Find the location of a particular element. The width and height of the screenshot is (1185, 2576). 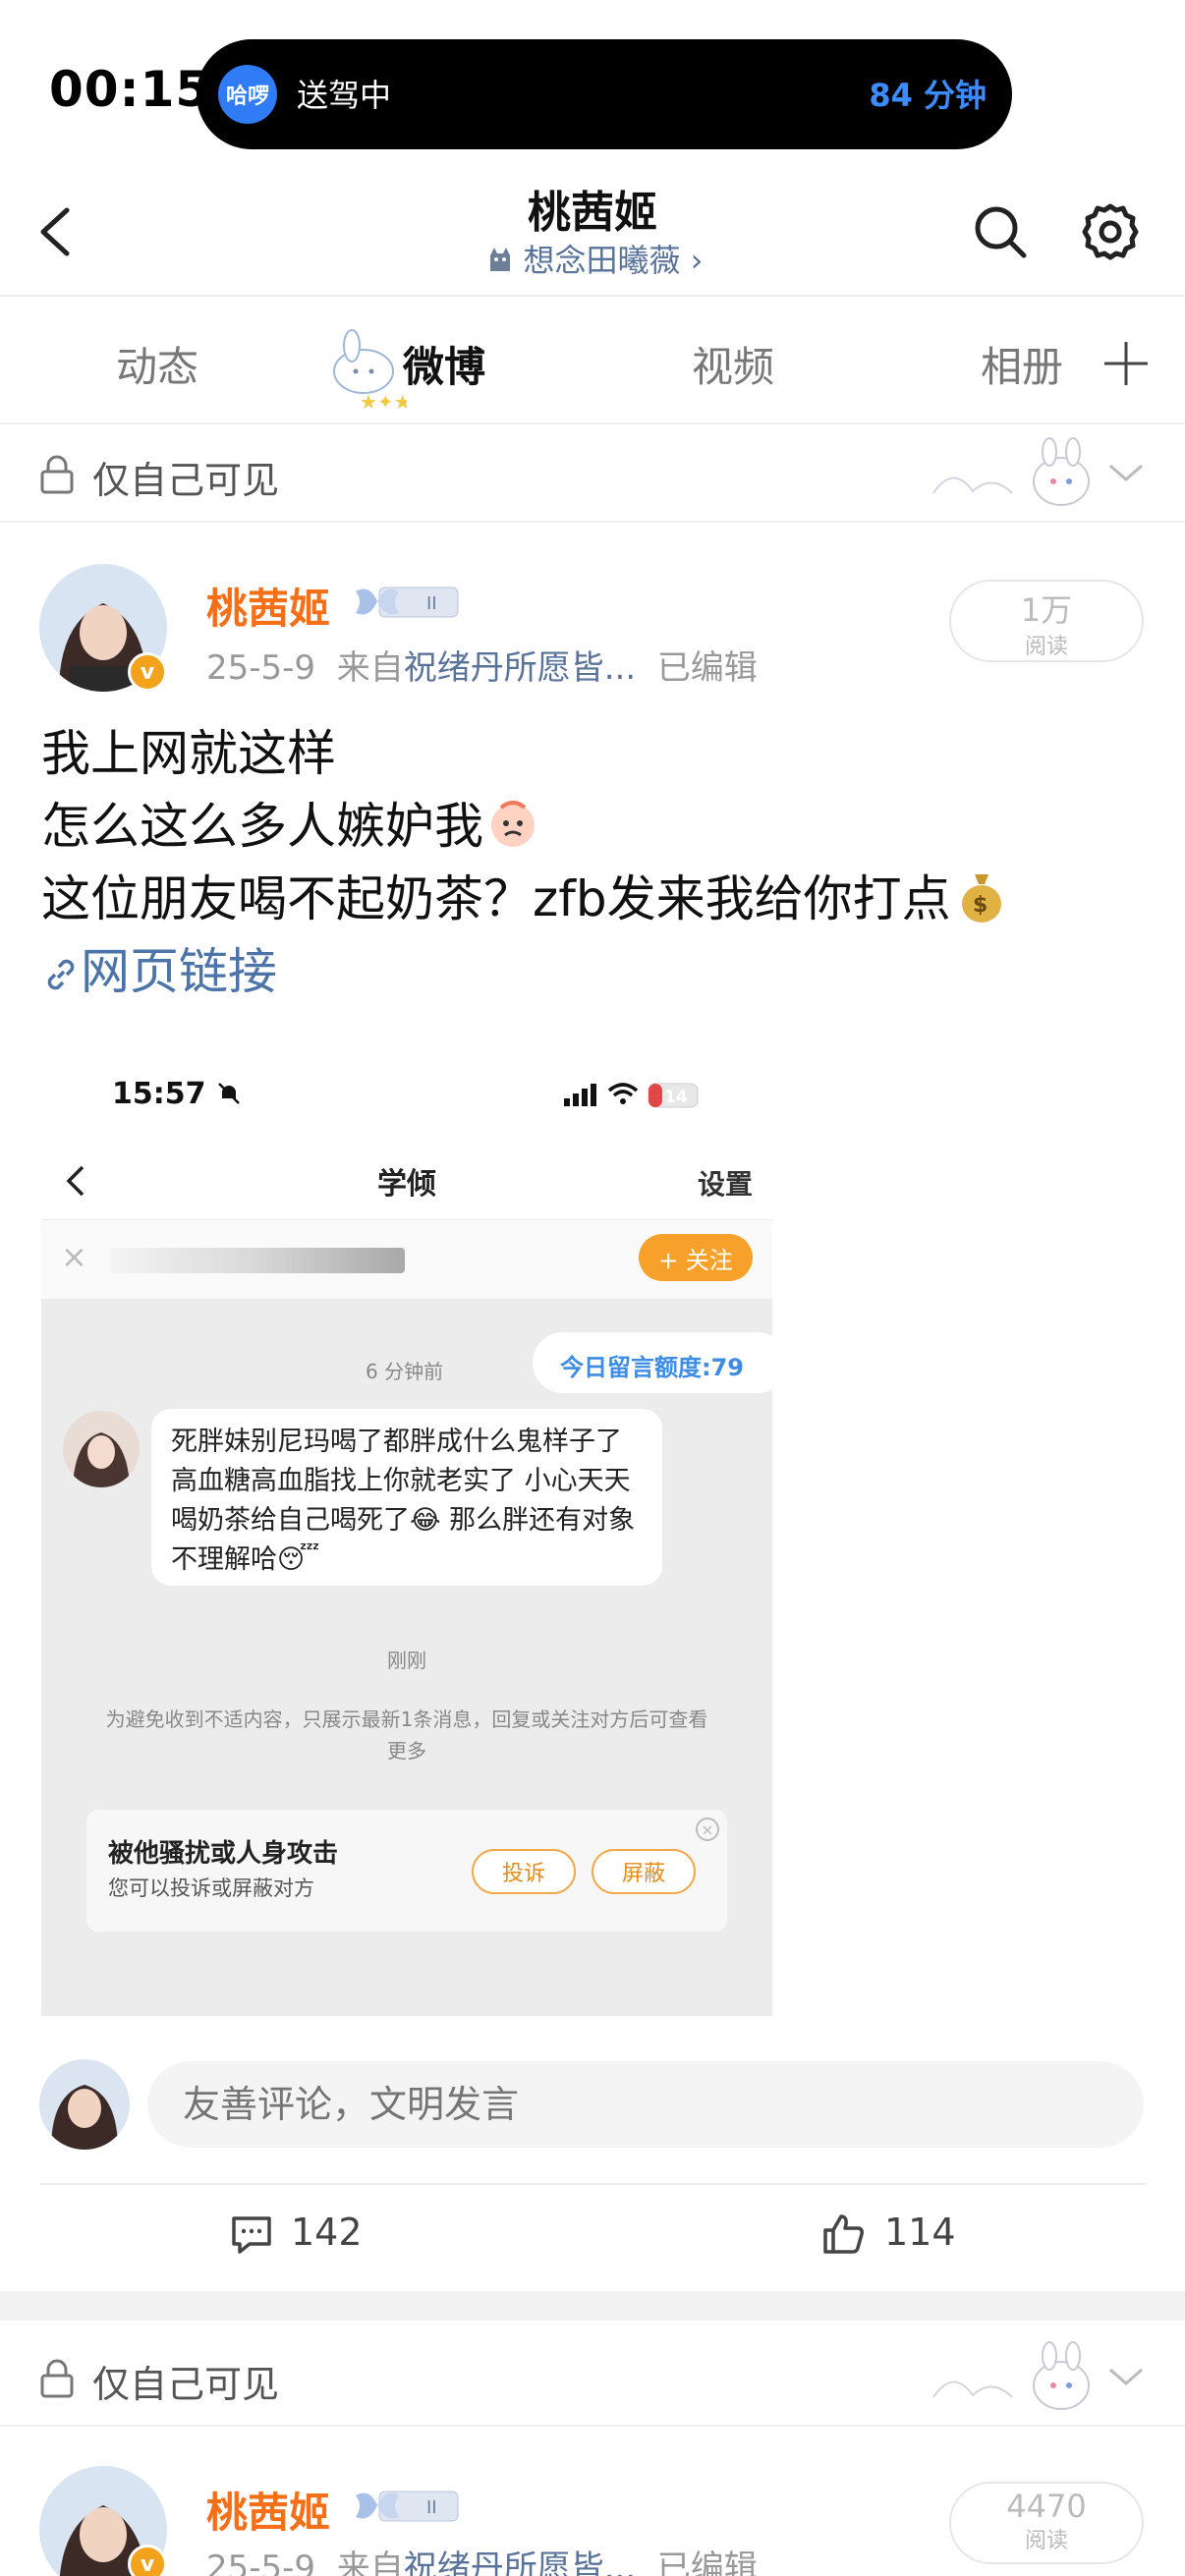

web-link: 网页链接 is located at coordinates (596, 971).